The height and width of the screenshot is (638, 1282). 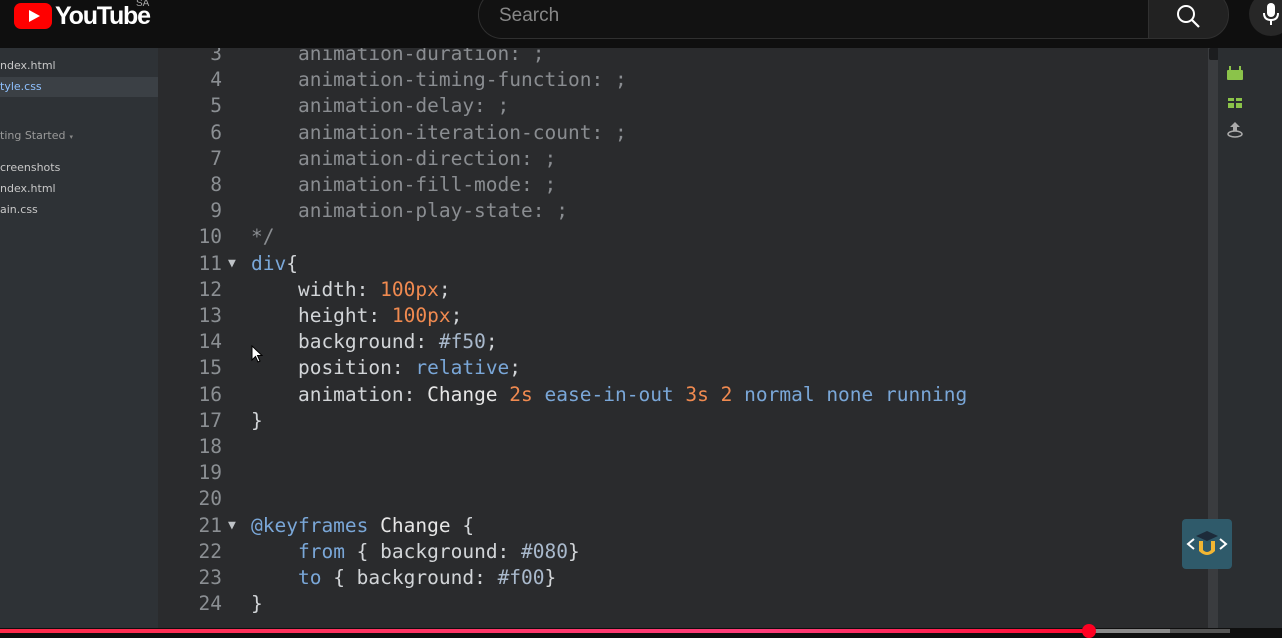 What do you see at coordinates (688, 57) in the screenshot?
I see `code-line: 3 animation-duration: ;` at bounding box center [688, 57].